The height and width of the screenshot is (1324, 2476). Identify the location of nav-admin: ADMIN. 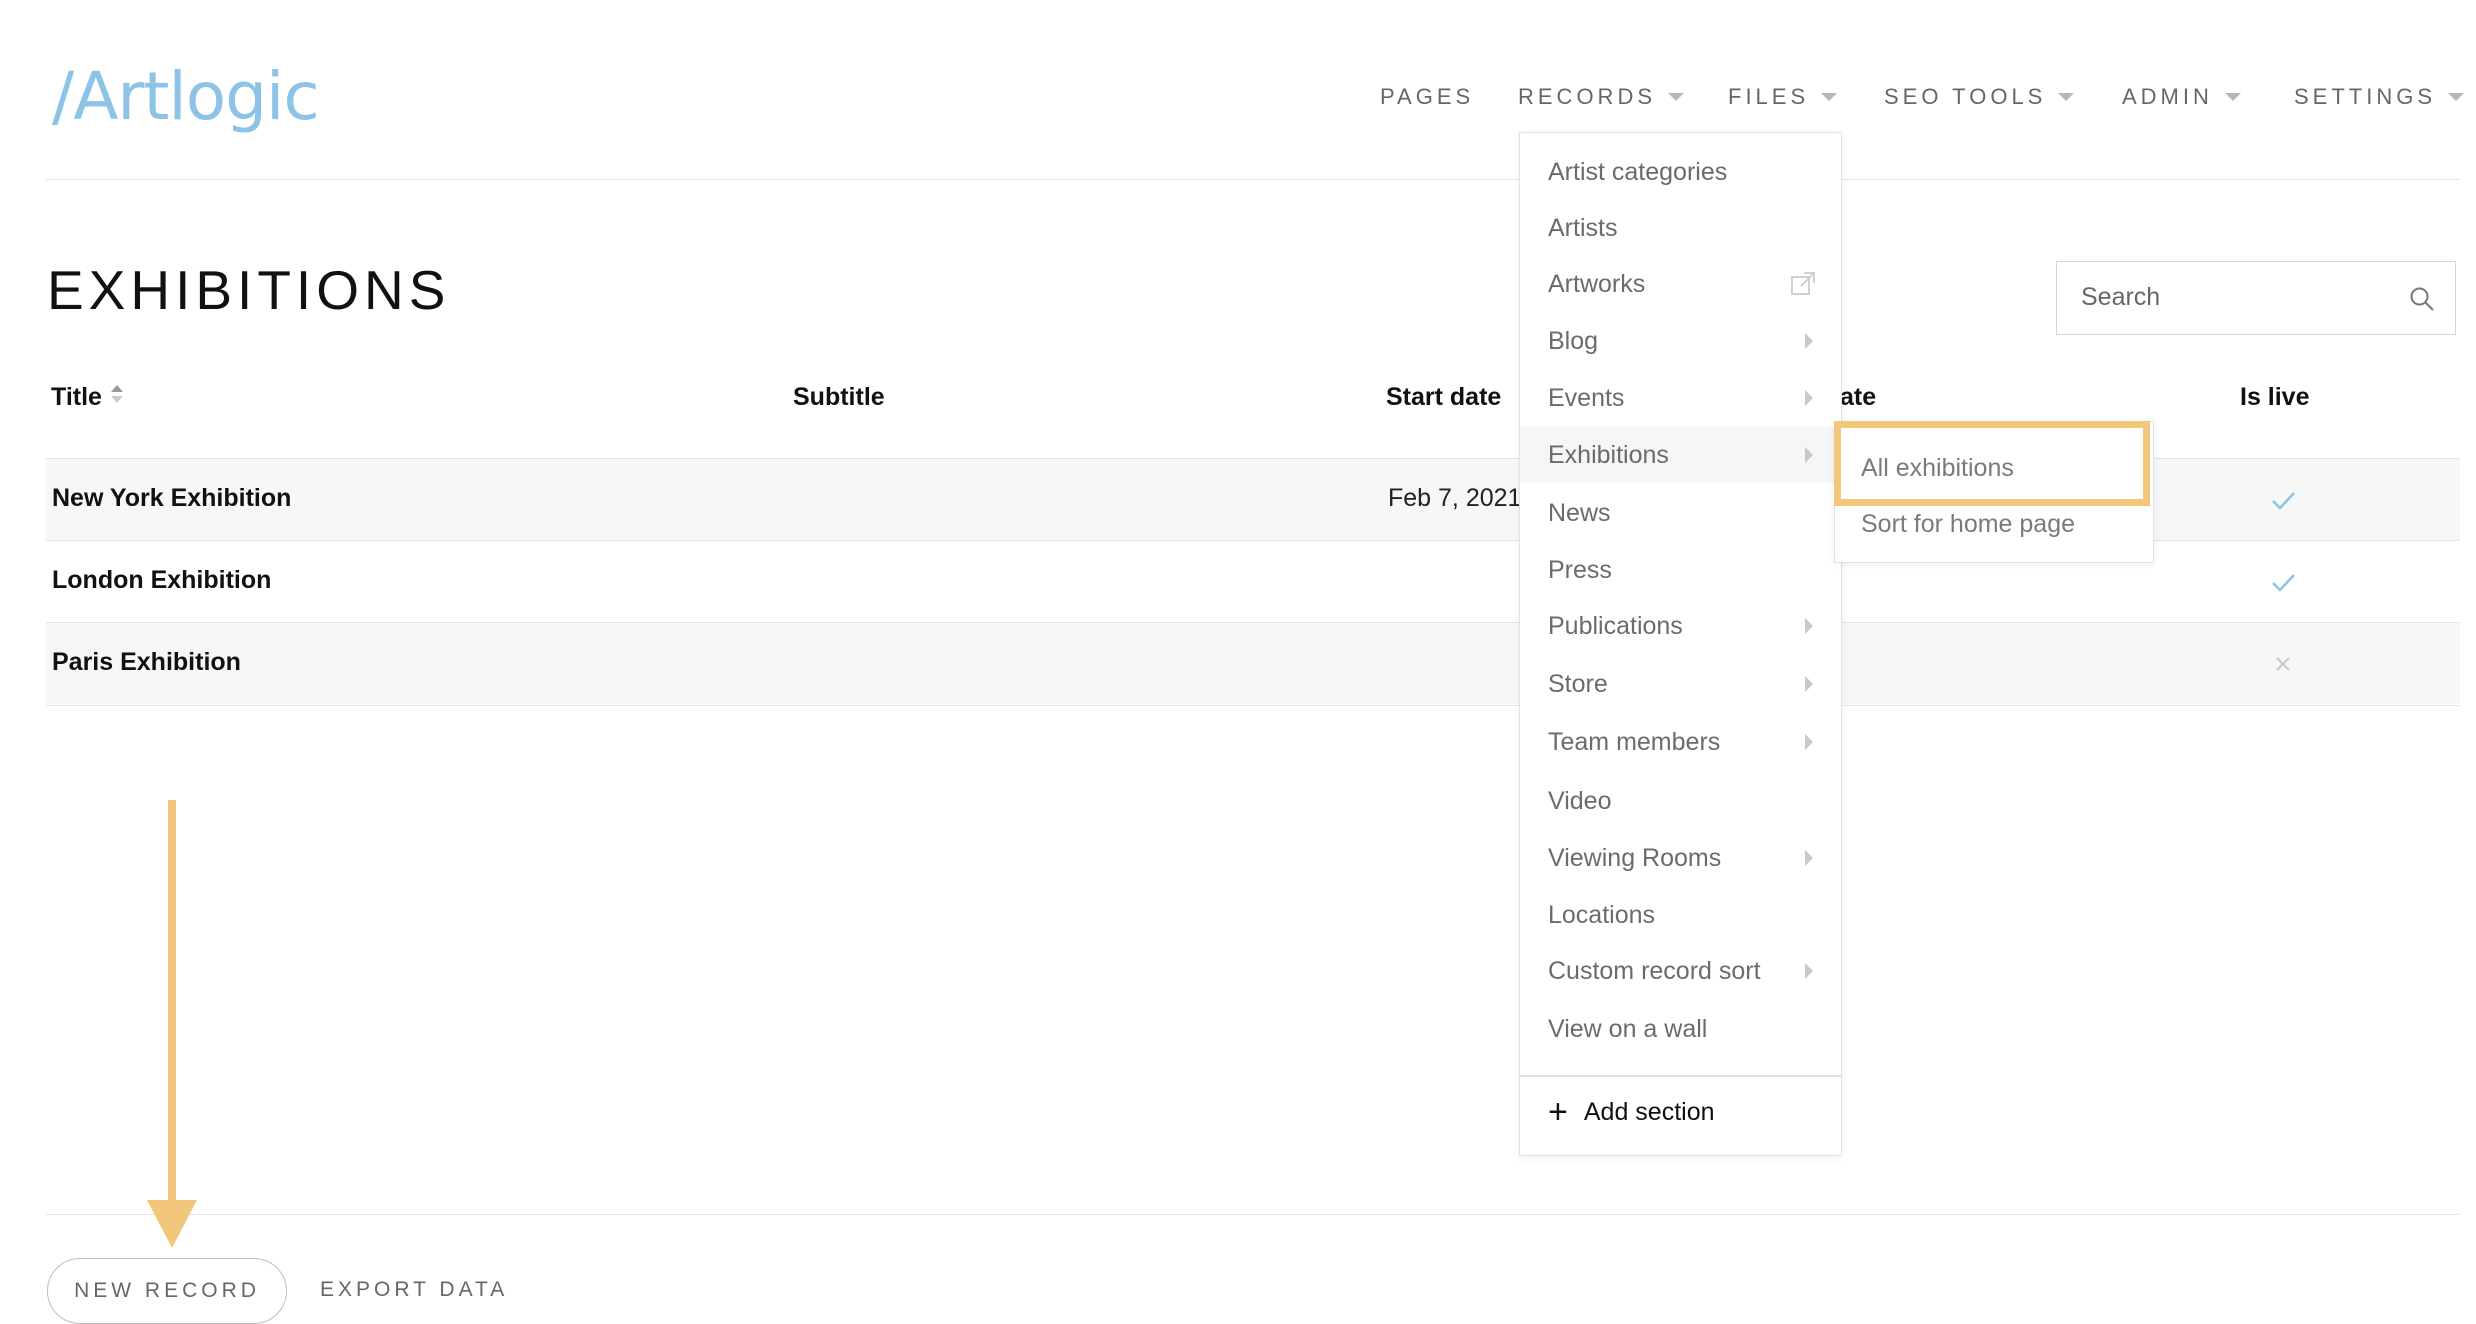
(2181, 97).